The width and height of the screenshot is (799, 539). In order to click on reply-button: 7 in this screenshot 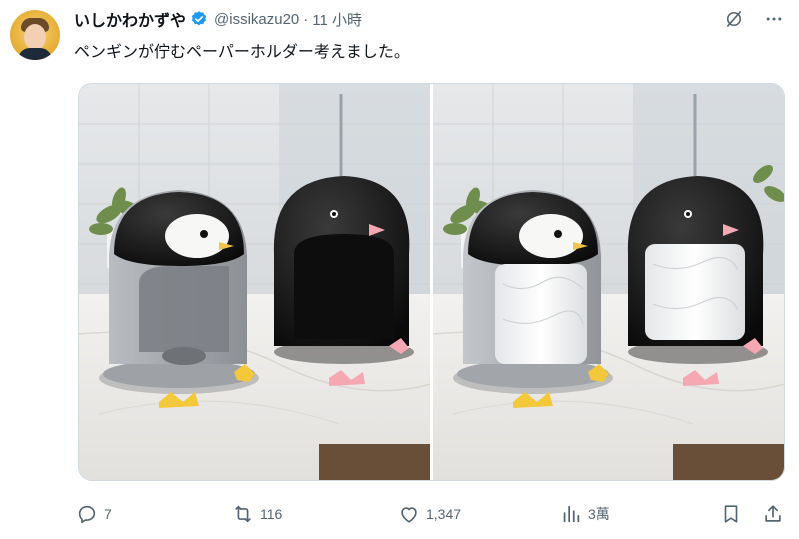, I will do `click(94, 514)`.